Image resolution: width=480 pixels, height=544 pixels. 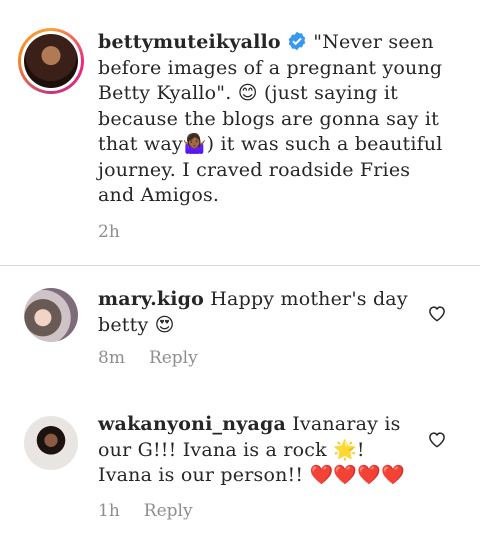 What do you see at coordinates (111, 358) in the screenshot?
I see `comment-time: 8m` at bounding box center [111, 358].